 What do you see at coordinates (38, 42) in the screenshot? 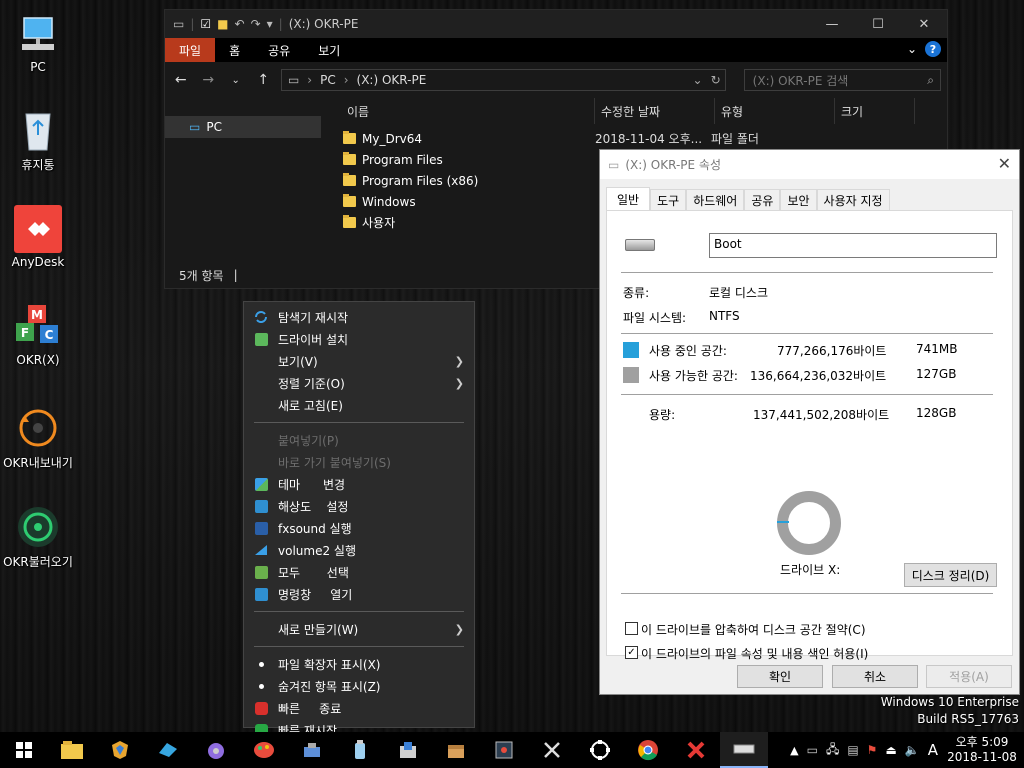
I see `desktop-icon-pc: PC` at bounding box center [38, 42].